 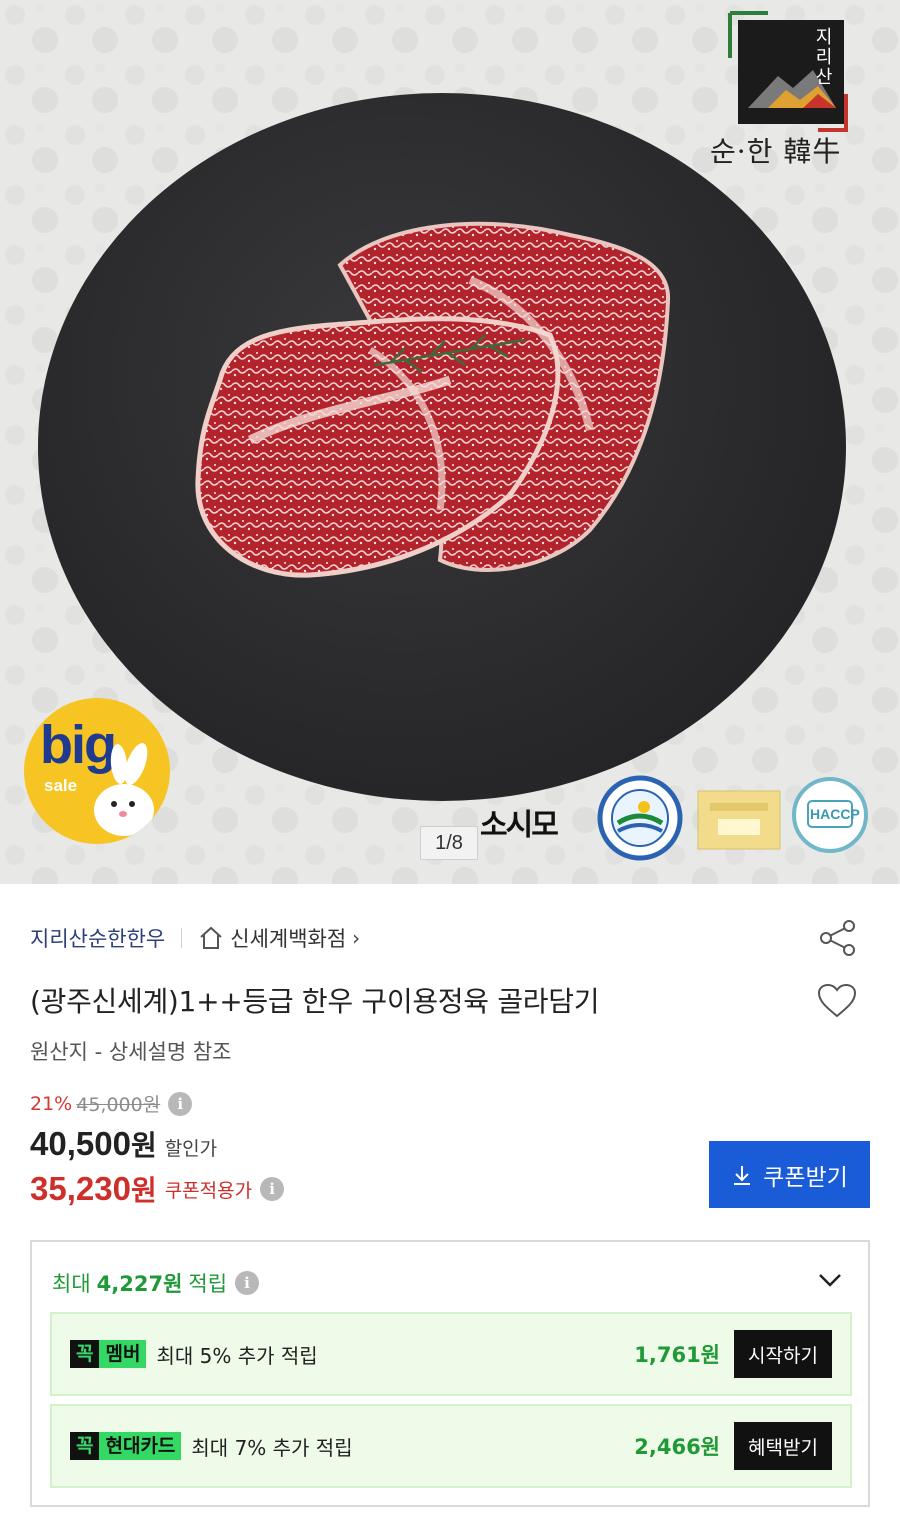 I want to click on original-price-row: 21% 45,000원 i, so click(x=111, y=1103).